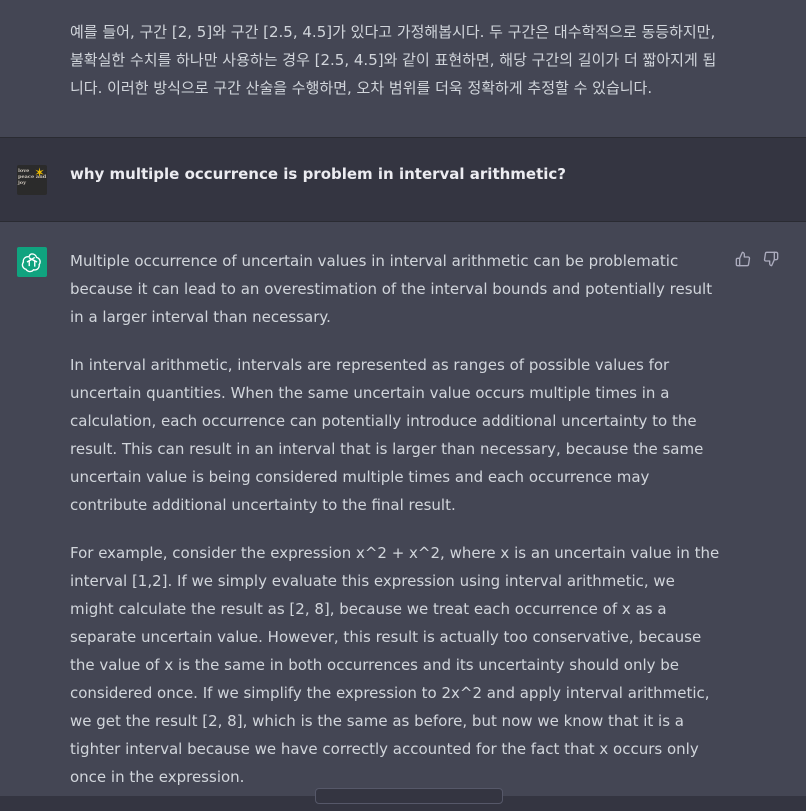 Image resolution: width=806 pixels, height=811 pixels. I want to click on thumbs-down-icon, so click(771, 259).